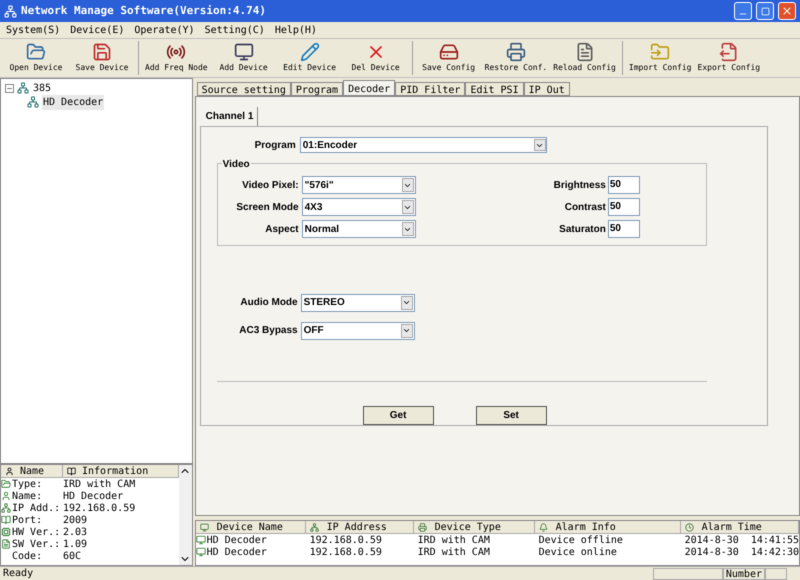 The image size is (800, 580). What do you see at coordinates (270, 185) in the screenshot?
I see `field-label: Video Pixel:` at bounding box center [270, 185].